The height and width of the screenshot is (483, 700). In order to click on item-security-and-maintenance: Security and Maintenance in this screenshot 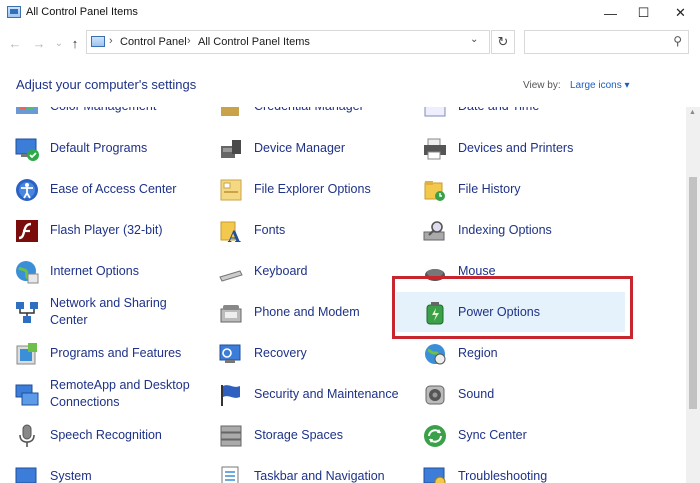, I will do `click(302, 394)`.